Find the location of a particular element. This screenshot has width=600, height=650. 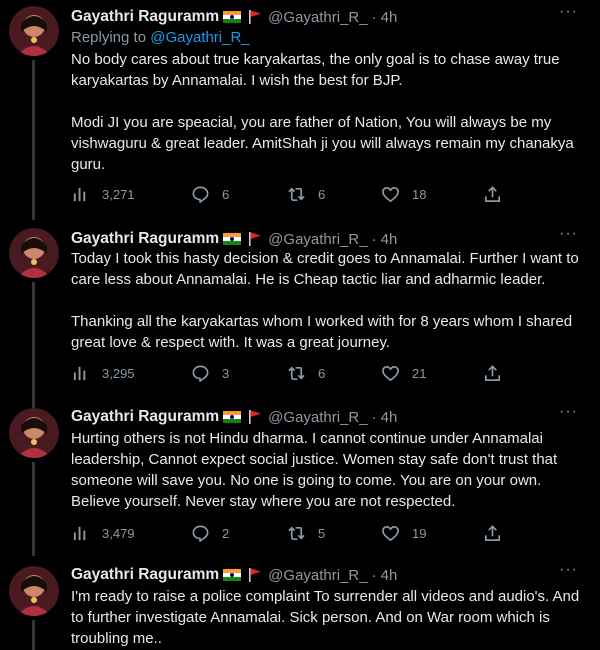

reply-button: 3 is located at coordinates (210, 373).